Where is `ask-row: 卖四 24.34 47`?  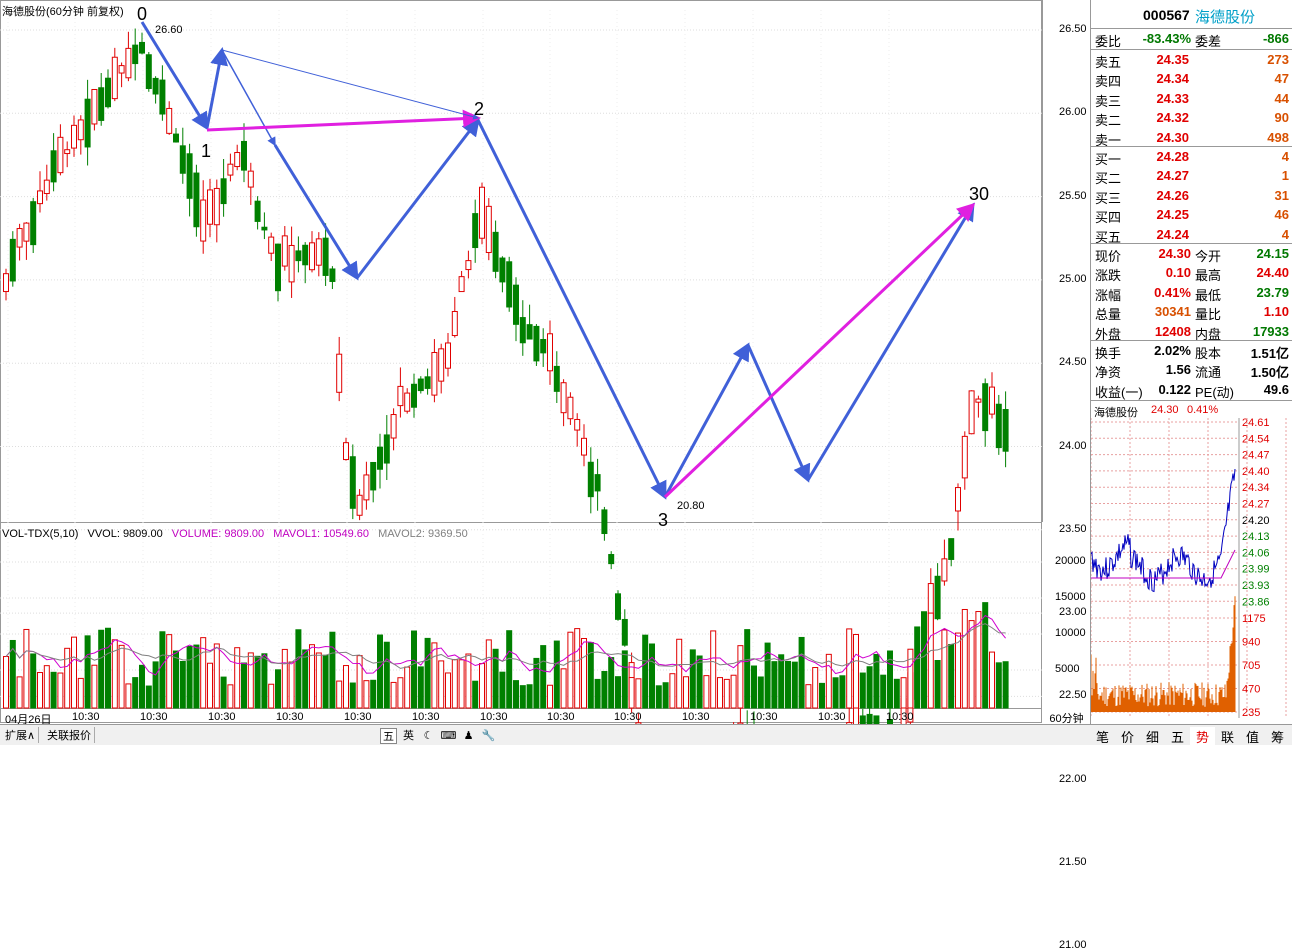
ask-row: 卖四 24.34 47 is located at coordinates (1191, 79).